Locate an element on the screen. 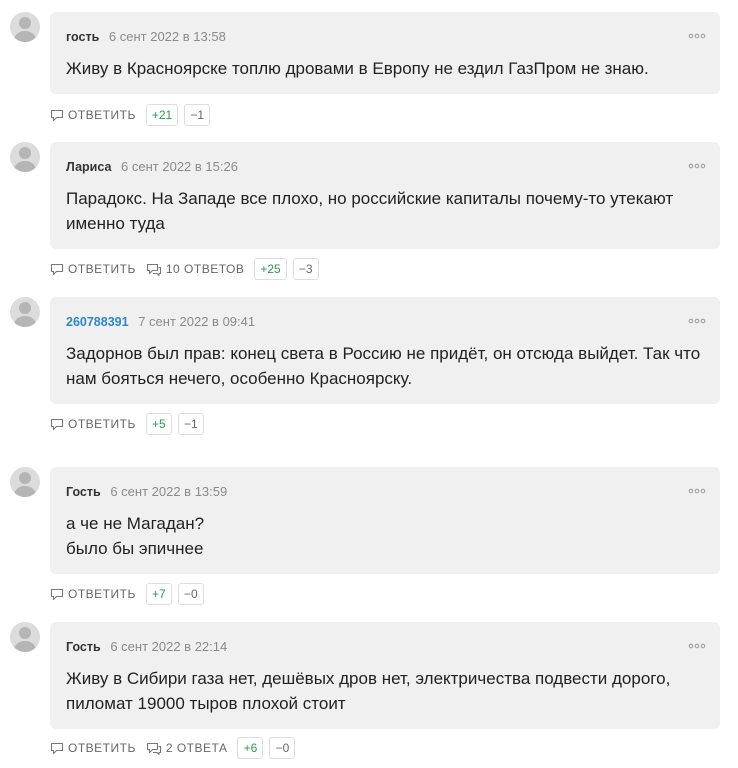 The width and height of the screenshot is (738, 768). comment-actions: ОТВЕТИТЬ +5 −1 is located at coordinates (130, 424).